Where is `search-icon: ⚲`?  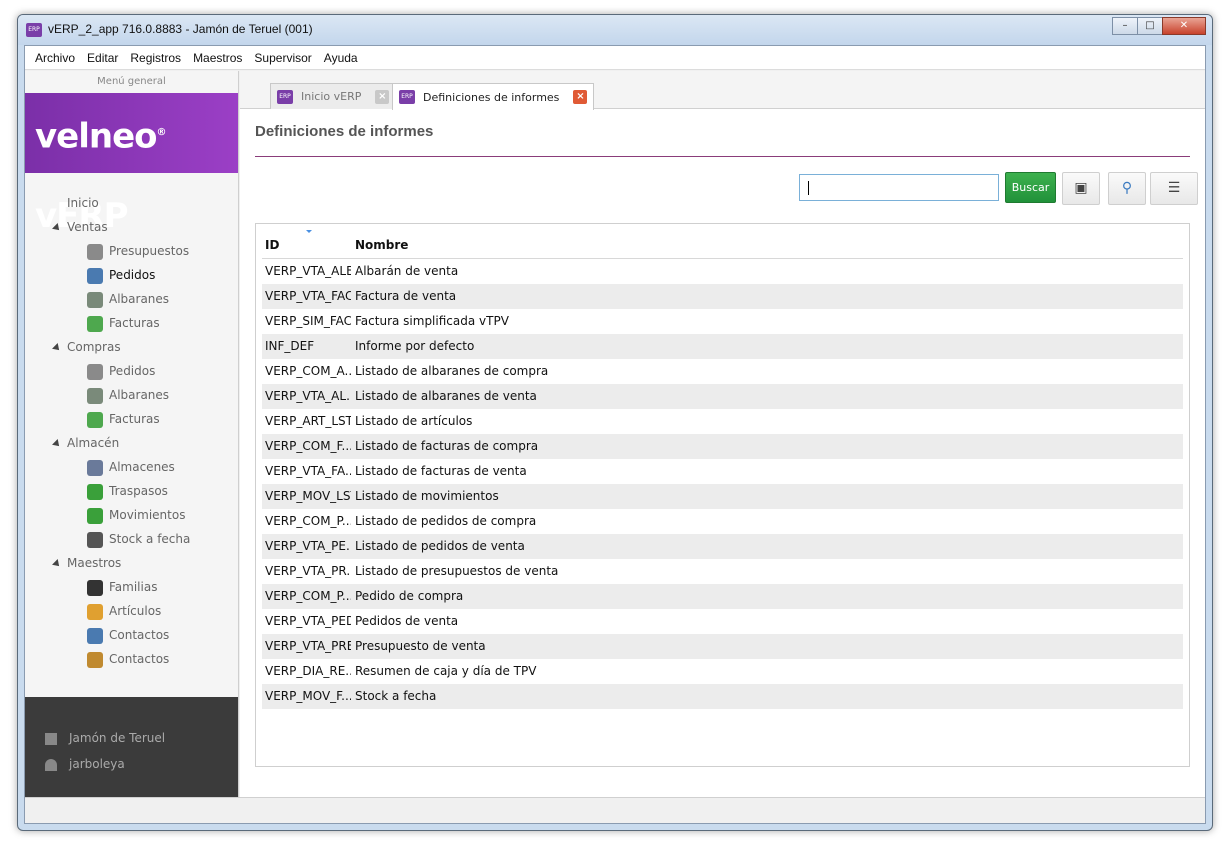
search-icon: ⚲ is located at coordinates (1127, 188).